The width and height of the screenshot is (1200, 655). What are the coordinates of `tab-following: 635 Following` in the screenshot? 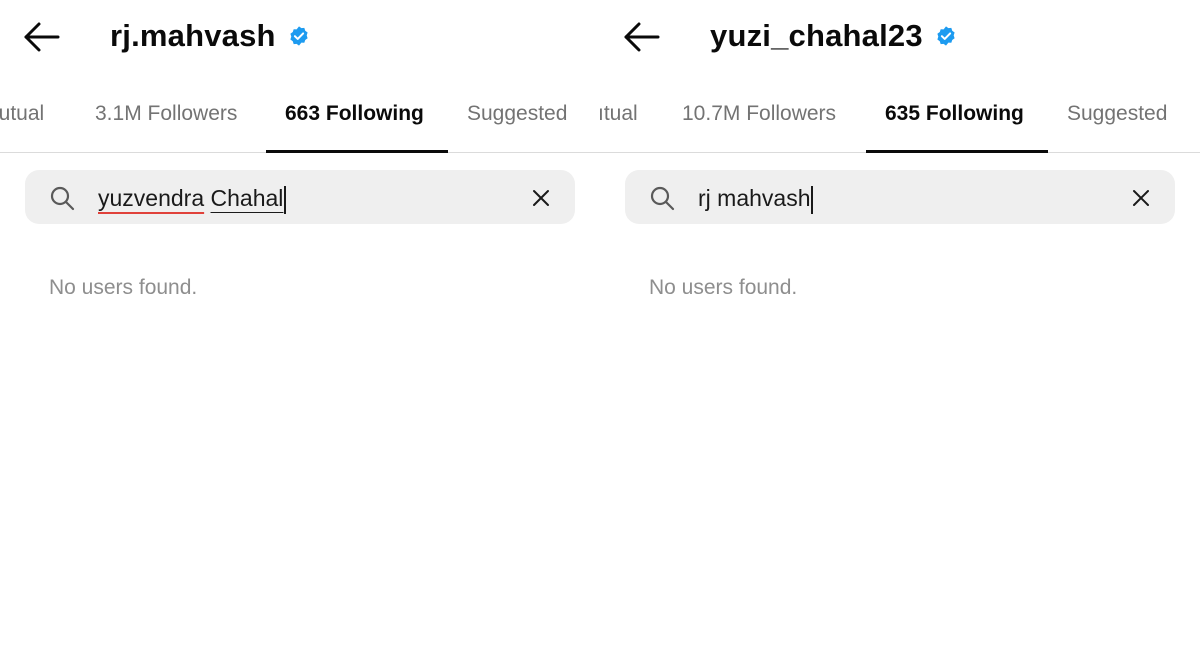 It's located at (954, 113).